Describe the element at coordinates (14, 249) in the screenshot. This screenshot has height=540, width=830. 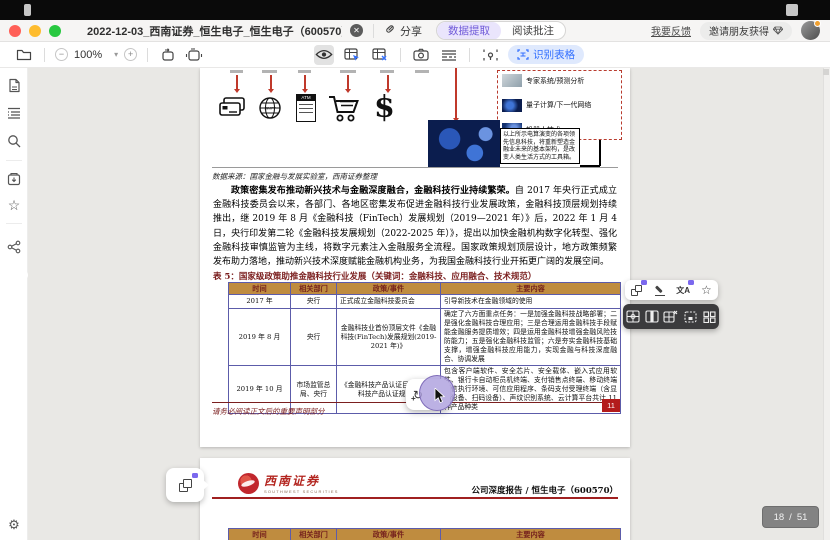
I see `share-nodes-icon` at that location.